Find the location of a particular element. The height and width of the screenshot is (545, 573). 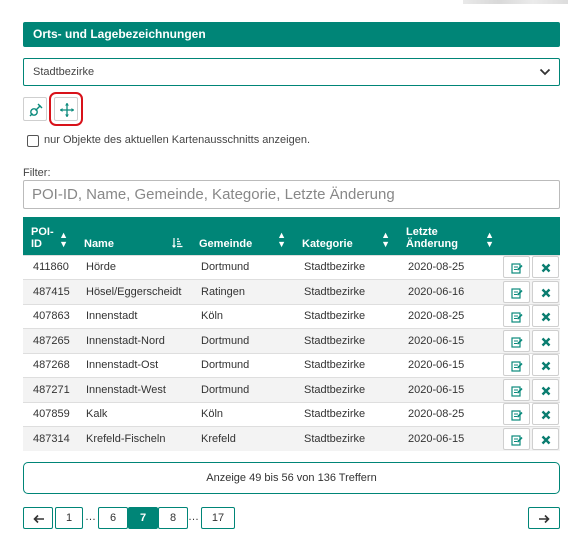

next-page-button is located at coordinates (544, 518).